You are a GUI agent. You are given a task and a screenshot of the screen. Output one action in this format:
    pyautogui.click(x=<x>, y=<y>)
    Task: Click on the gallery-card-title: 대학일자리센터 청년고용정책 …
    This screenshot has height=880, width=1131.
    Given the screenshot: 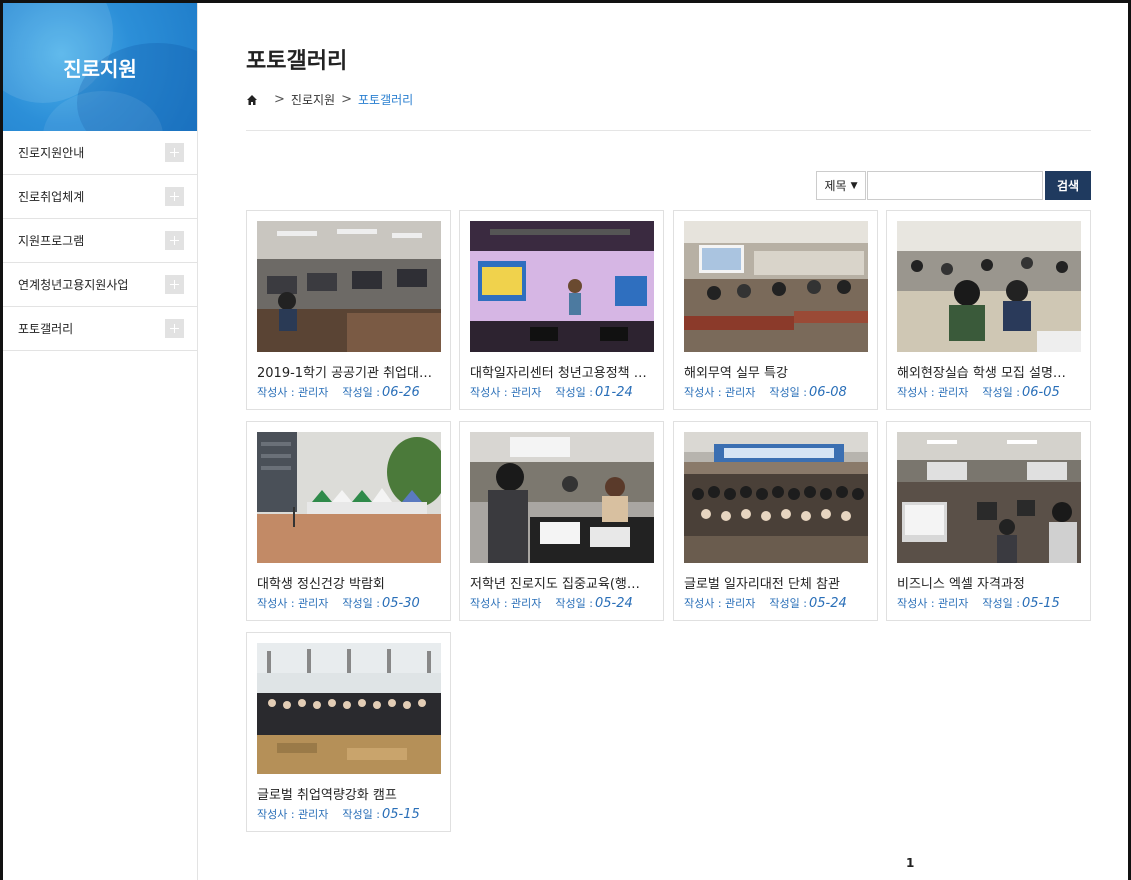 What is the action you would take?
    pyautogui.click(x=563, y=371)
    